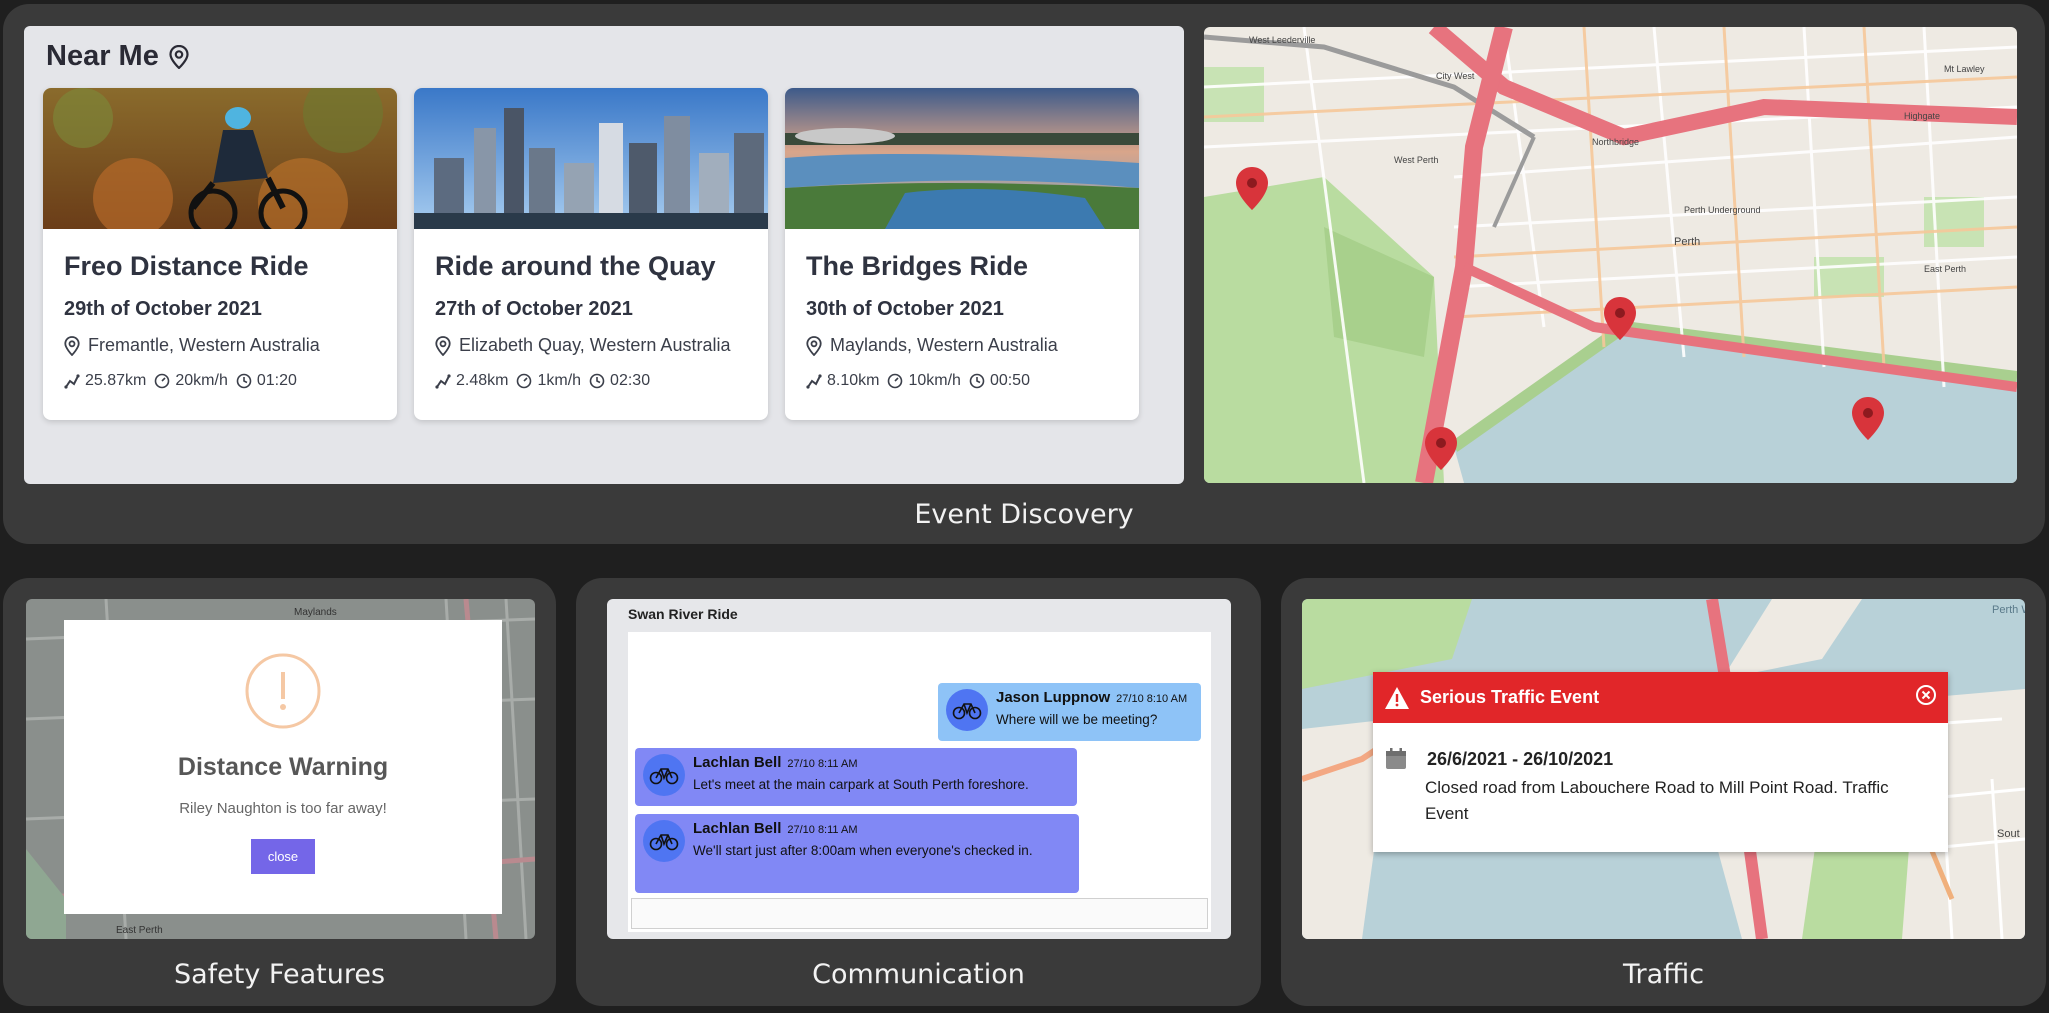  What do you see at coordinates (919, 913) in the screenshot?
I see `chat-input` at bounding box center [919, 913].